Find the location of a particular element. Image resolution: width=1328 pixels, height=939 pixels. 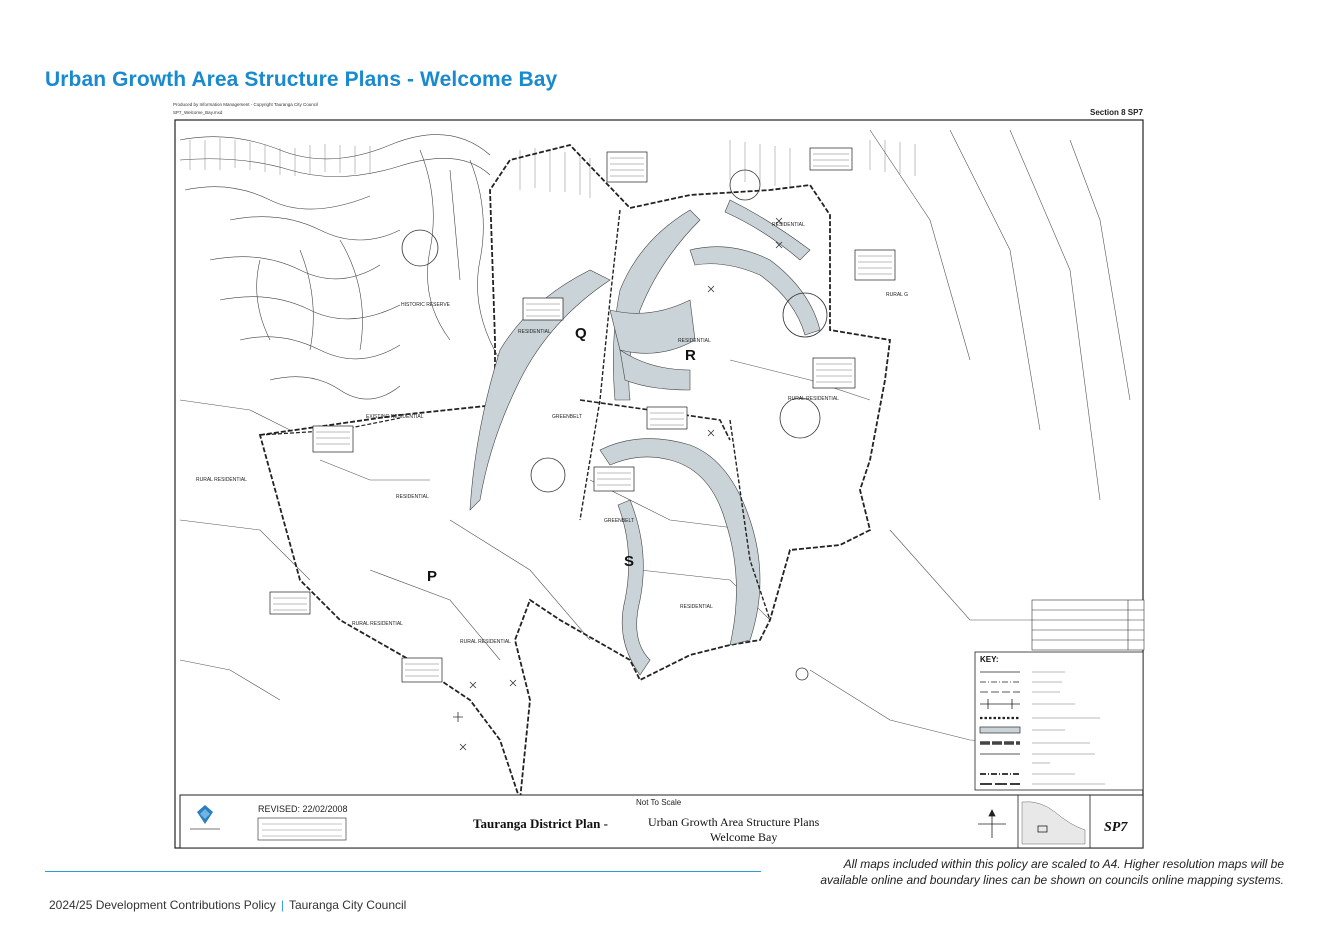

label-residential-p: RESIDENTIAL is located at coordinates (412, 497).